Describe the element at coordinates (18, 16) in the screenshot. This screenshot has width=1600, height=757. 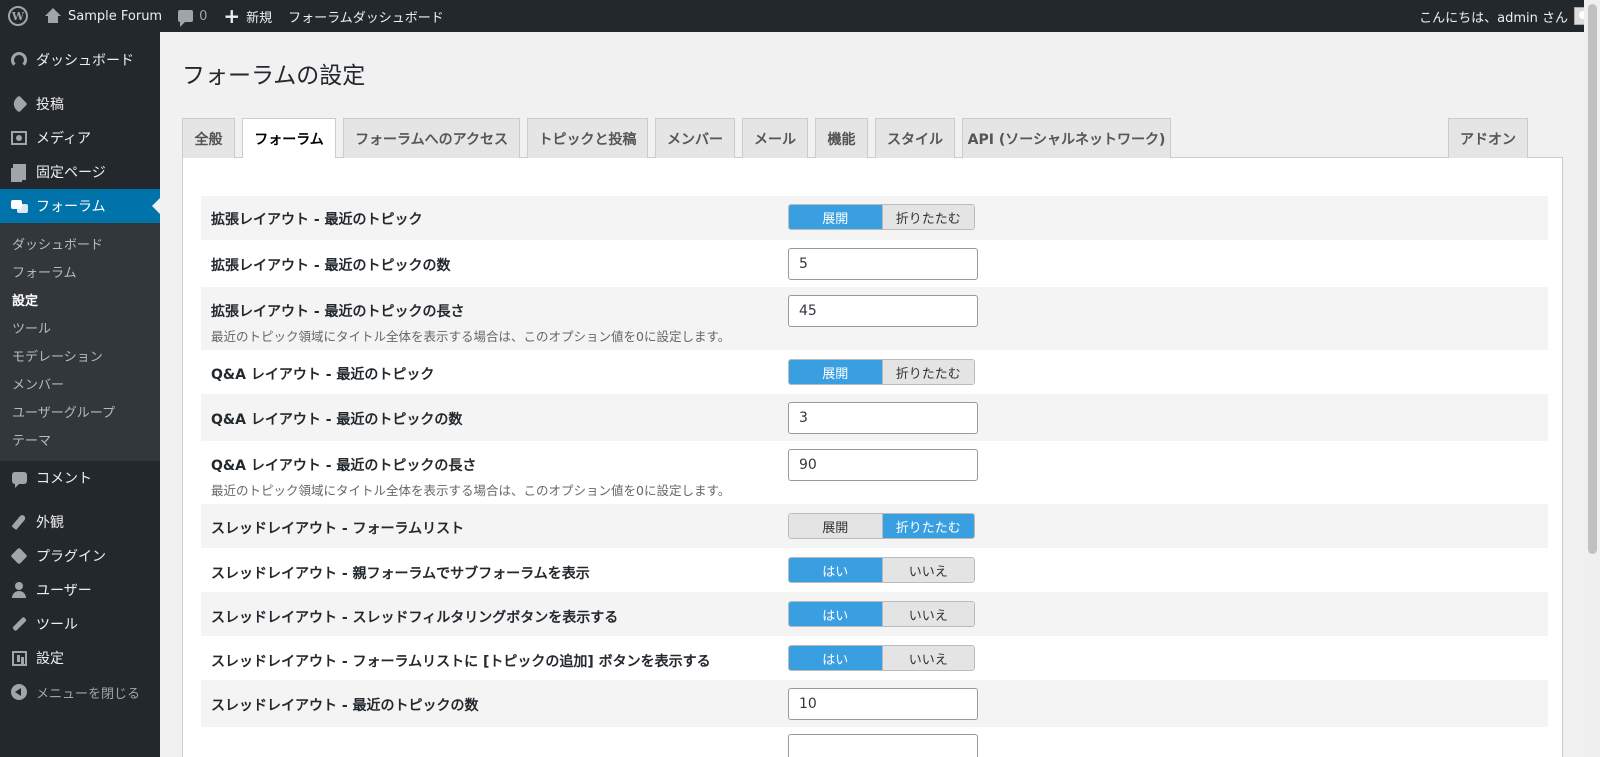
I see `wp-logo-menu: W` at that location.